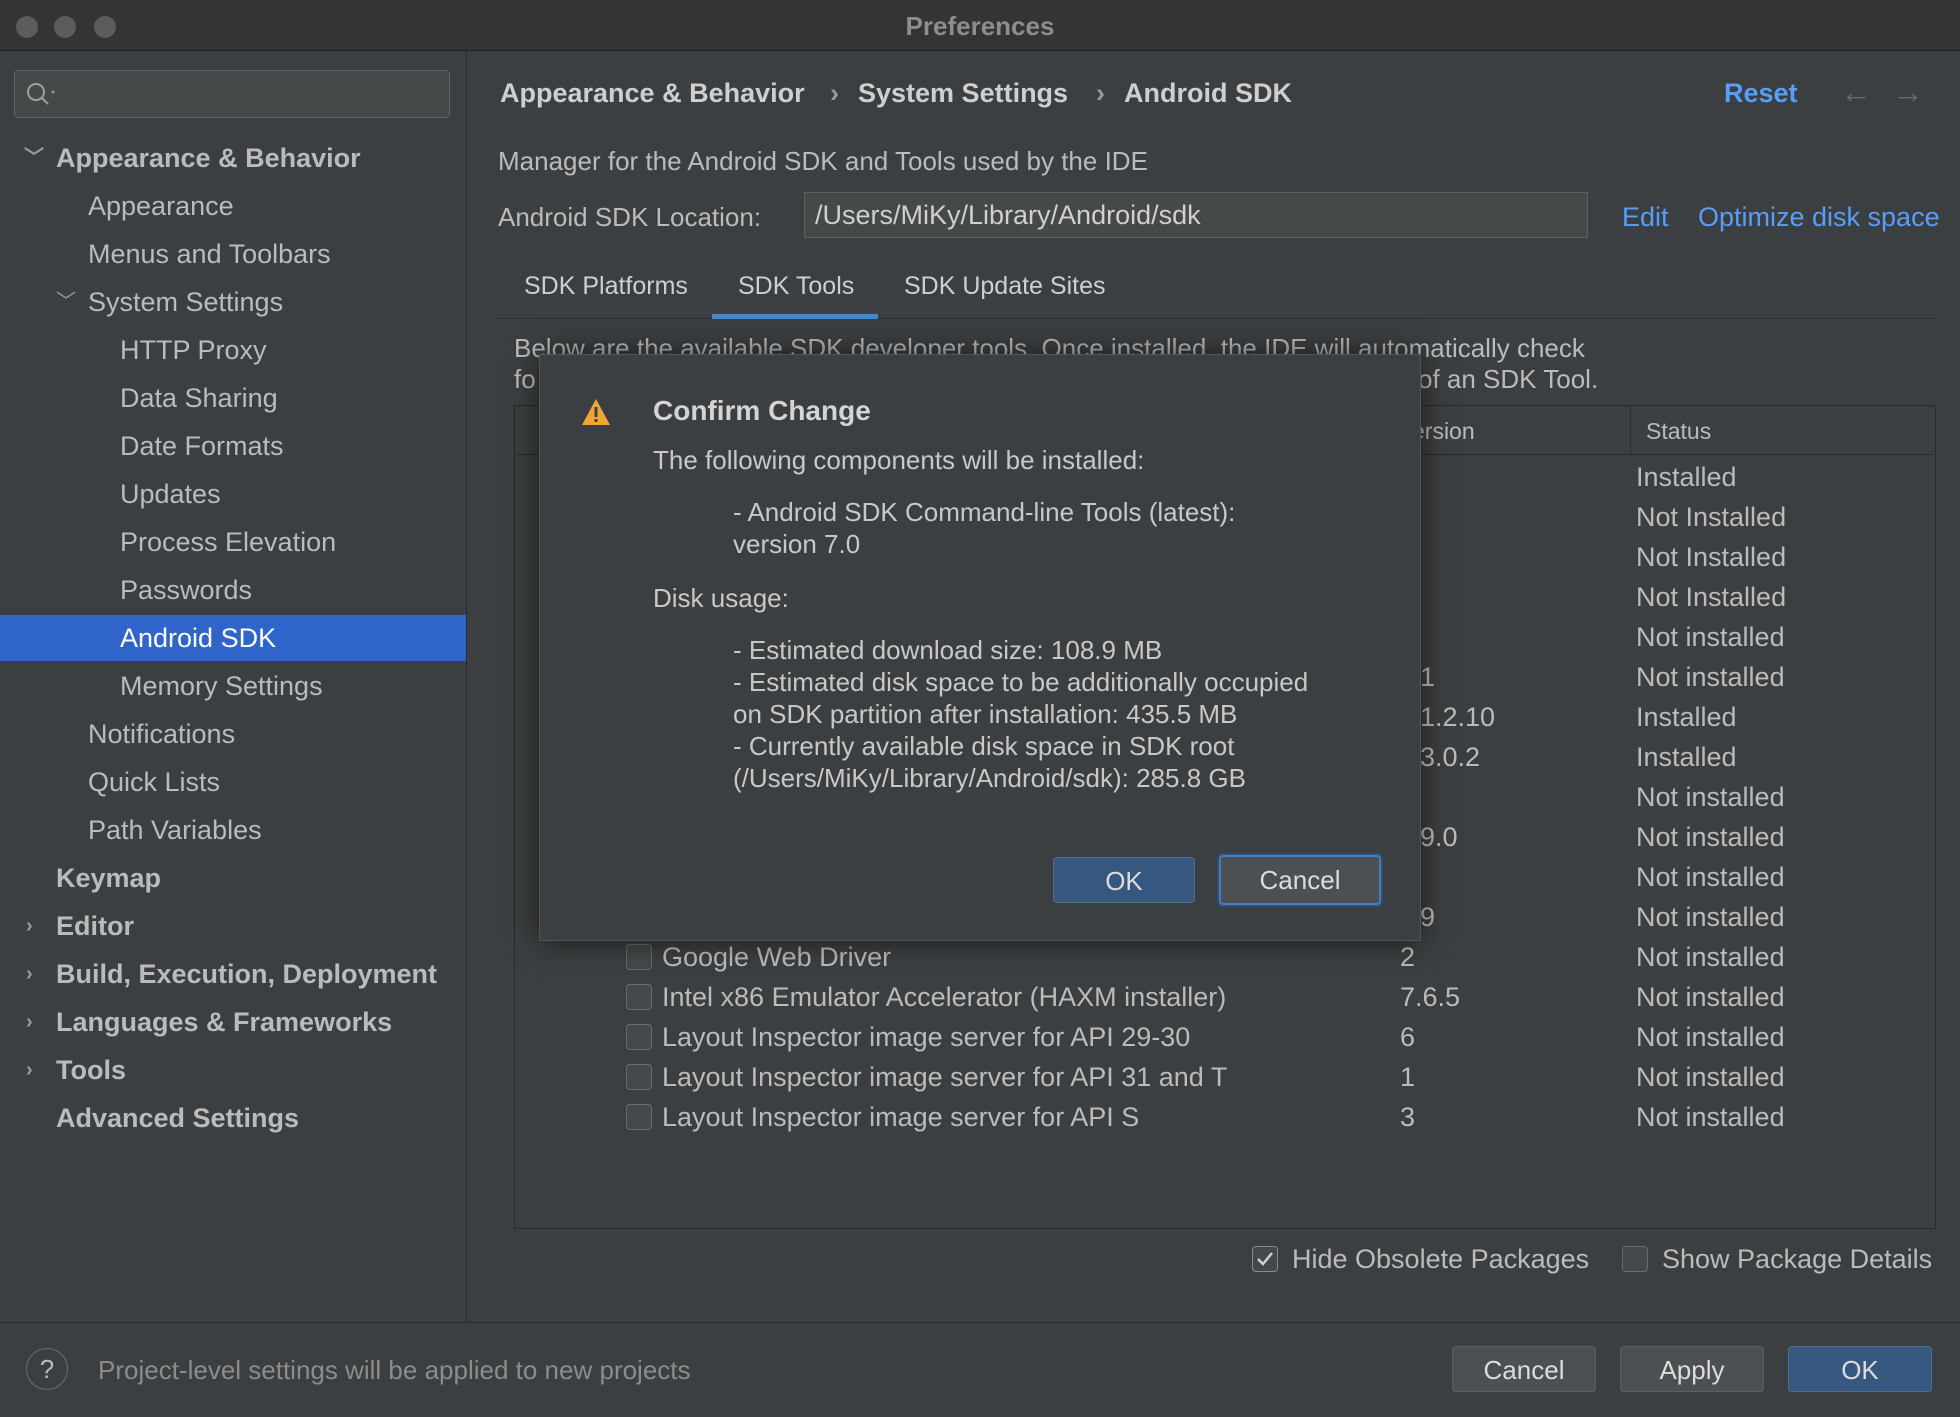 The width and height of the screenshot is (1960, 1417). What do you see at coordinates (232, 94) in the screenshot?
I see `settings-search-input` at bounding box center [232, 94].